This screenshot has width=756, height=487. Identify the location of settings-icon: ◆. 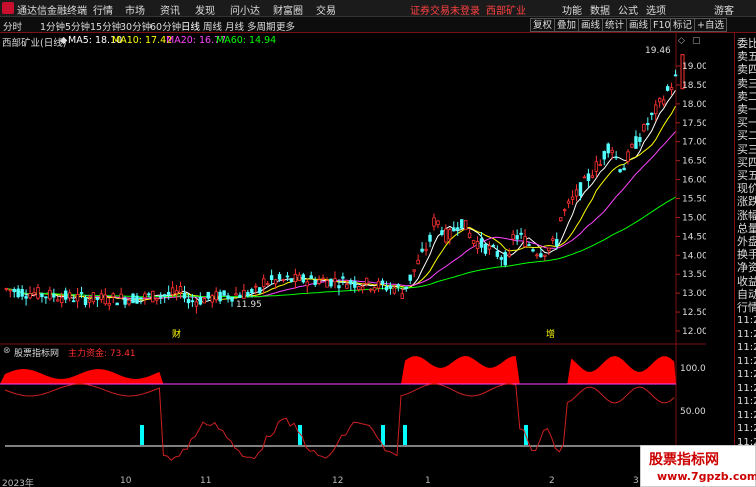
(63, 40).